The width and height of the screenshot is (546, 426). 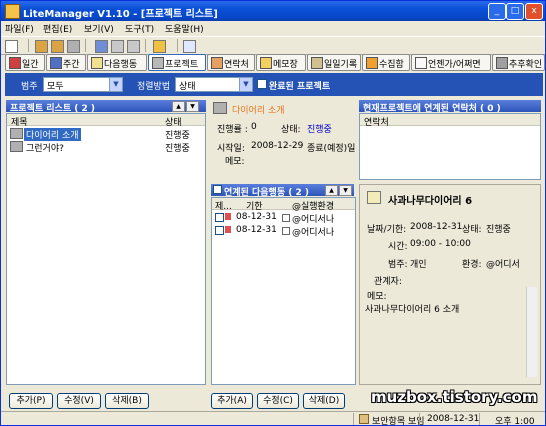 I want to click on watermark: muzbox.tistory.com, so click(x=454, y=397).